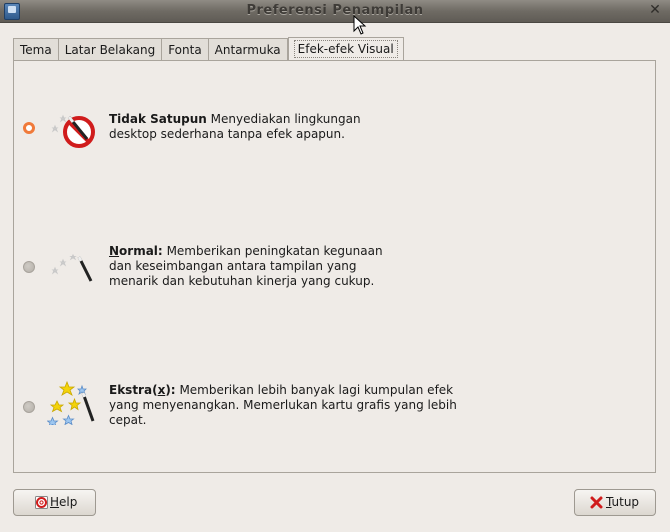 Image resolution: width=670 pixels, height=532 pixels. What do you see at coordinates (35, 49) in the screenshot?
I see `tab-tema: Tema` at bounding box center [35, 49].